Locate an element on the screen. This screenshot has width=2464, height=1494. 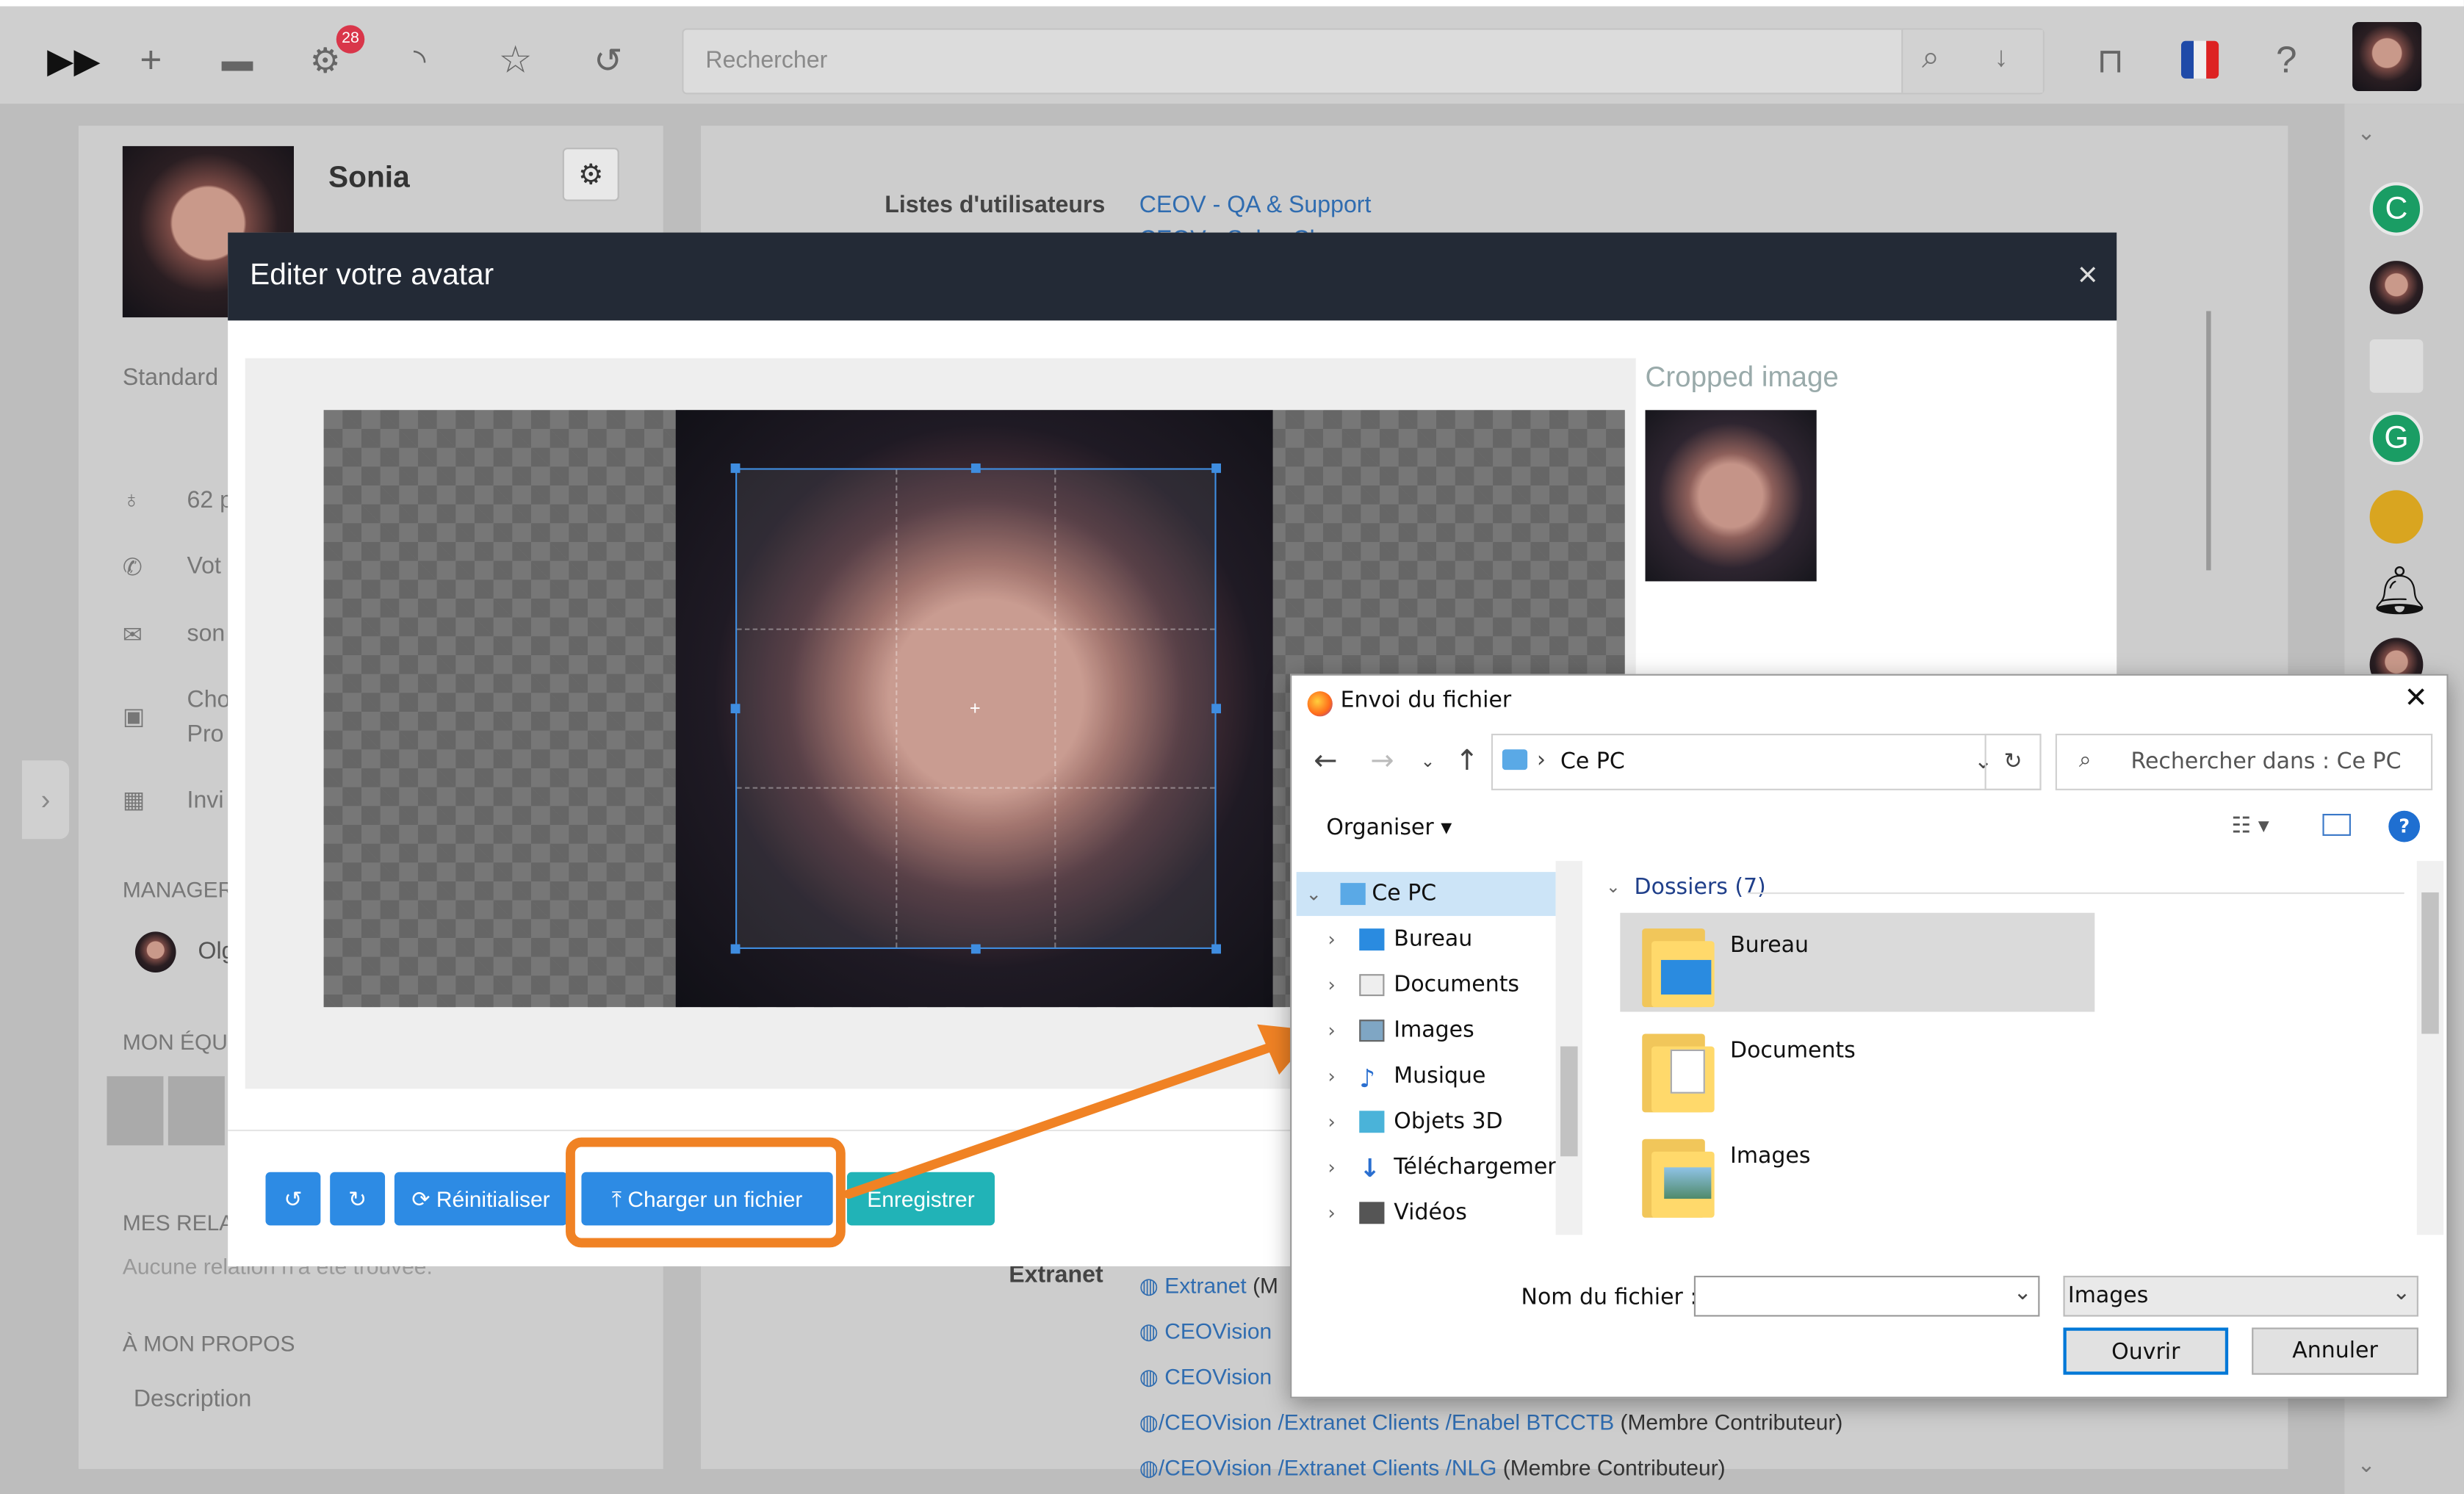
tree-item-3d-objects: › Objets 3D is located at coordinates (1430, 1122).